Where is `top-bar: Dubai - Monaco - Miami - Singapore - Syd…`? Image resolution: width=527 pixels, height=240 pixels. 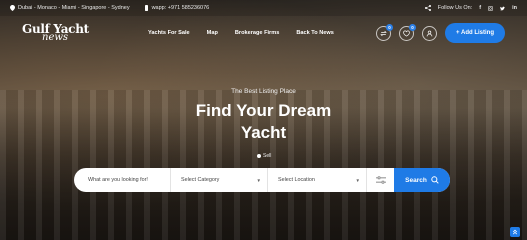
top-bar: Dubai - Monaco - Miami - Singapore - Syd… is located at coordinates (263, 8).